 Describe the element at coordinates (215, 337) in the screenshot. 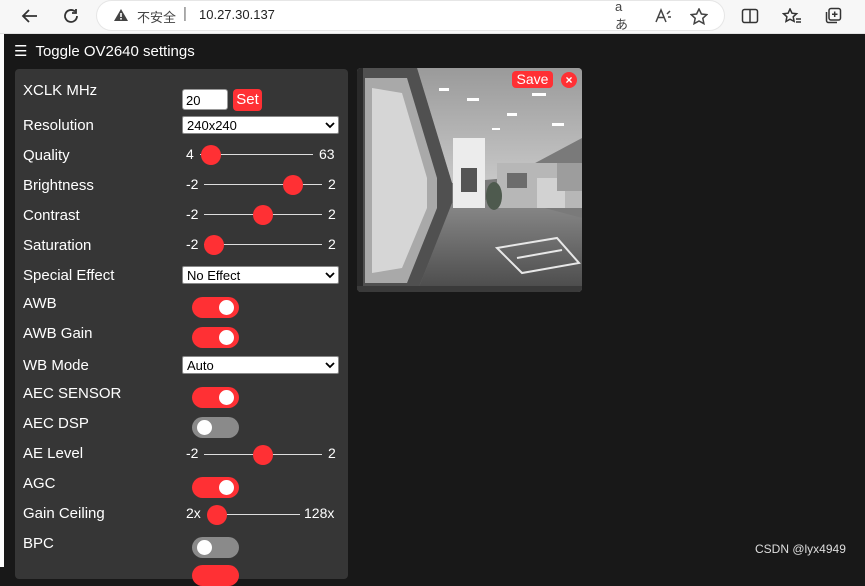

I see `awb-gain-toggle` at that location.